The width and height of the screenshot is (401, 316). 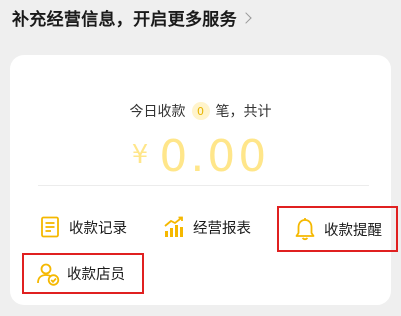 I want to click on business-report-label: 经营报表, so click(x=222, y=228).